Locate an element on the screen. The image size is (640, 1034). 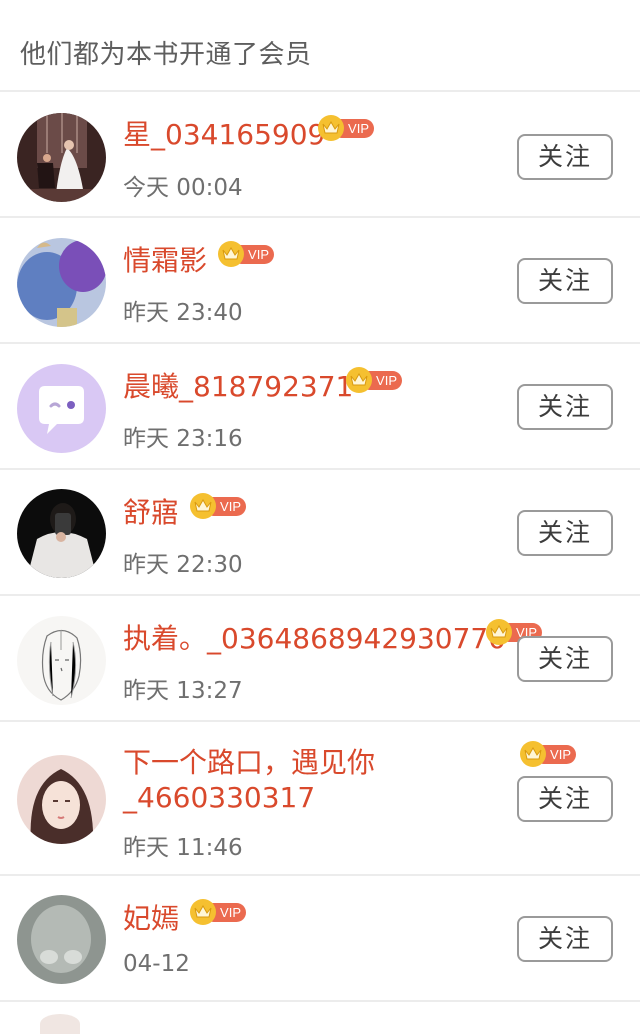
username: 舒寤 is located at coordinates (151, 513).